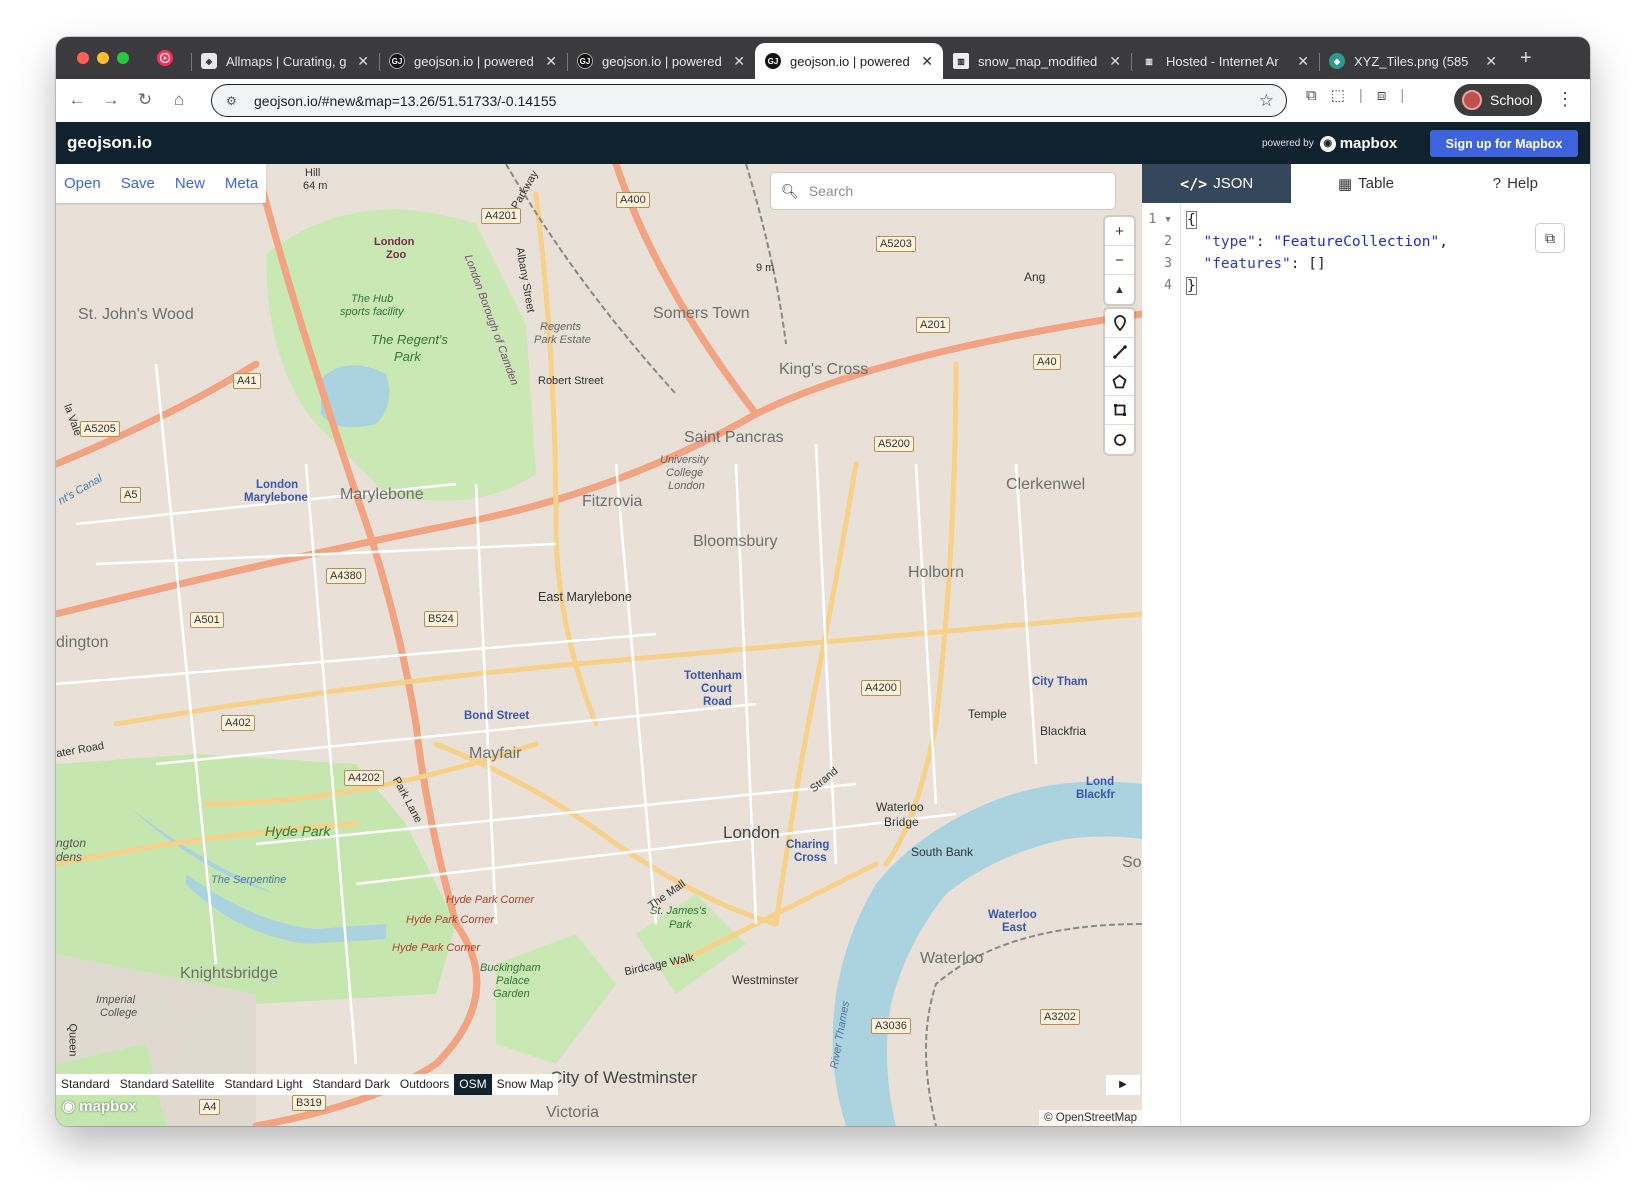 The image size is (1642, 1198). I want to click on chevron-right-icon: ▶, so click(1123, 1085).